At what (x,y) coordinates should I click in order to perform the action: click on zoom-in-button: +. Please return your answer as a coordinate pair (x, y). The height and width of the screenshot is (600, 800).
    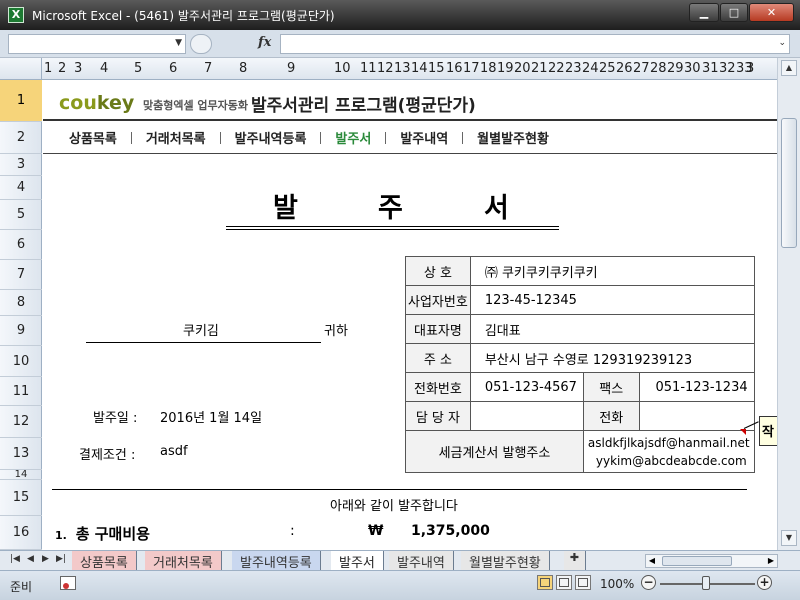
    Looking at the image, I should click on (764, 582).